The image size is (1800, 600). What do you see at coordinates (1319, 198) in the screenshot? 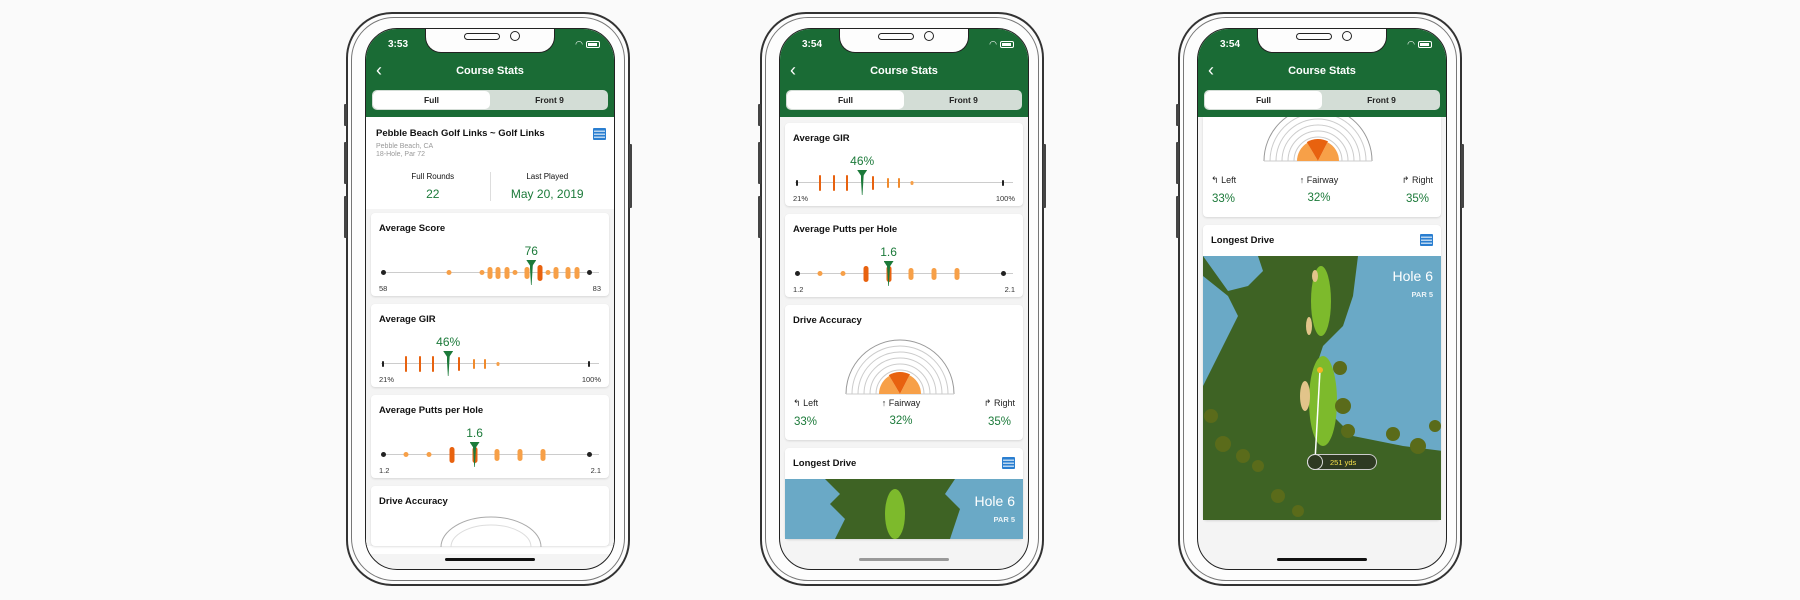
I see `fairway-value: 32%` at bounding box center [1319, 198].